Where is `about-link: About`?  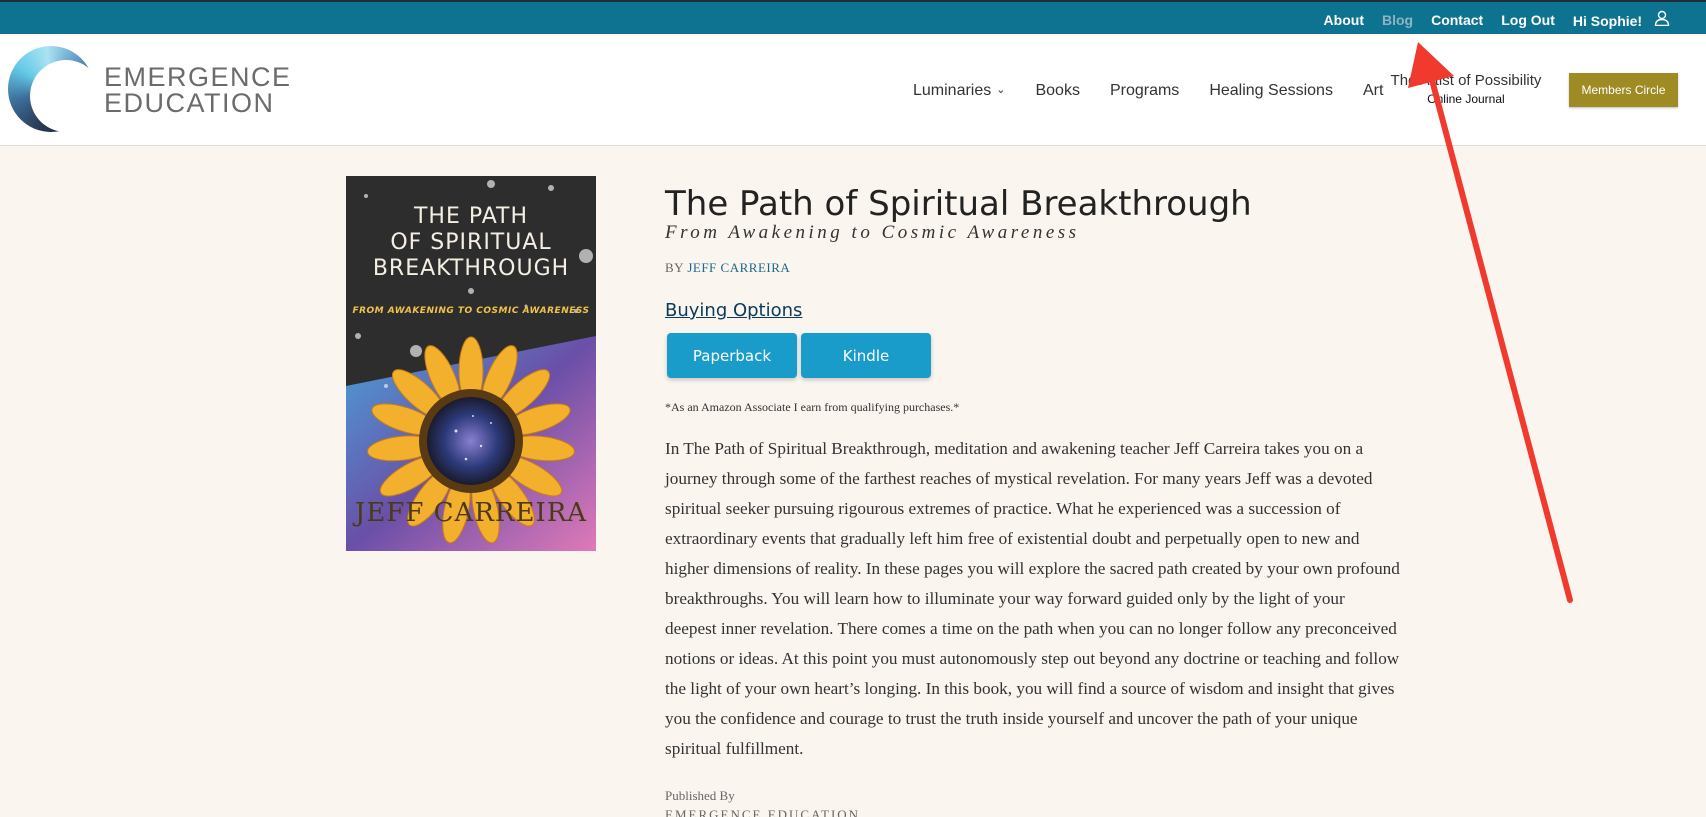 about-link: About is located at coordinates (1344, 20).